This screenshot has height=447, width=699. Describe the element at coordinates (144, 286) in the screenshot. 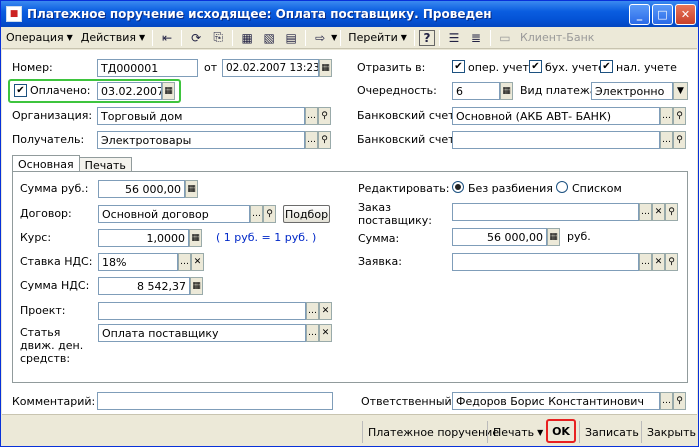

I see `vat-sum-field: 8 542,37` at that location.